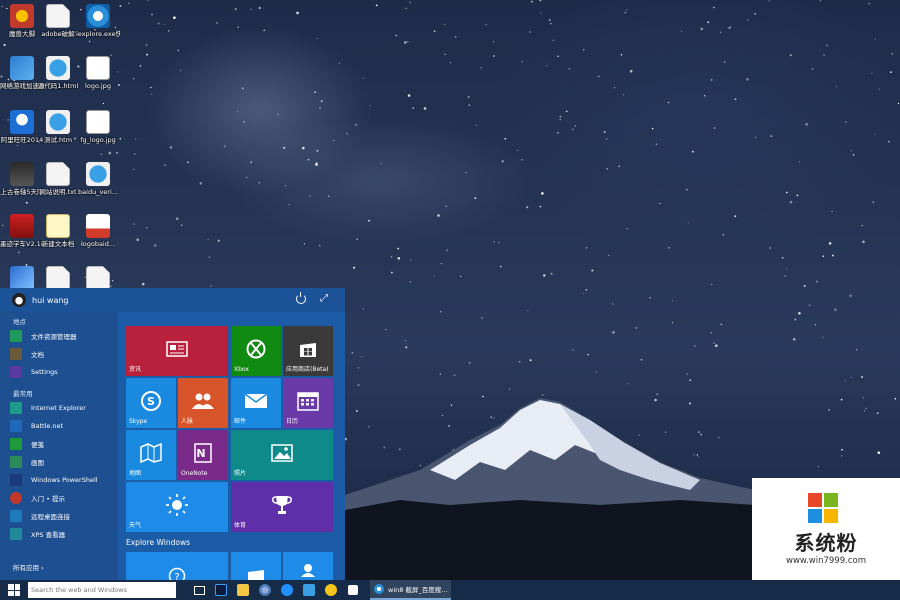  I want to click on taskbar-smiley, so click(331, 590).